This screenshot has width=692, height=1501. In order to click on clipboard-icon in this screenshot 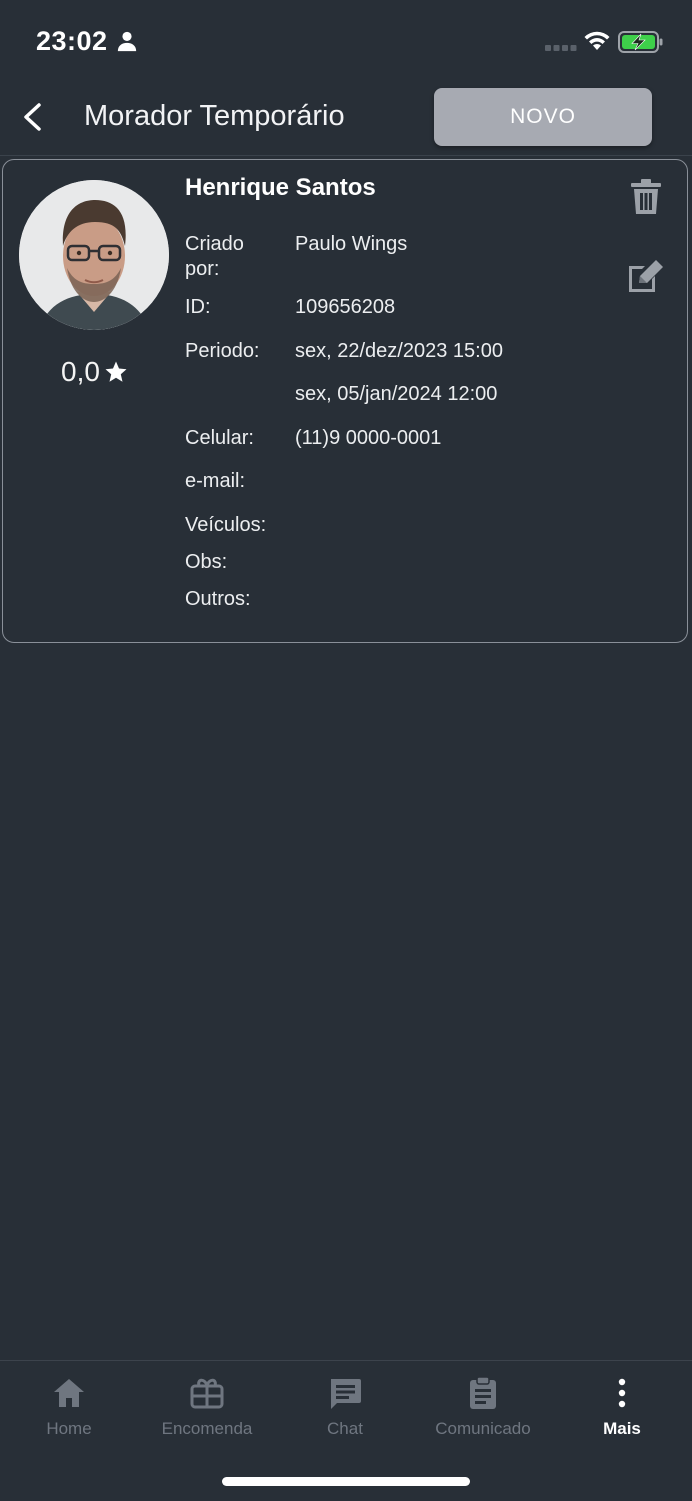, I will do `click(483, 1392)`.